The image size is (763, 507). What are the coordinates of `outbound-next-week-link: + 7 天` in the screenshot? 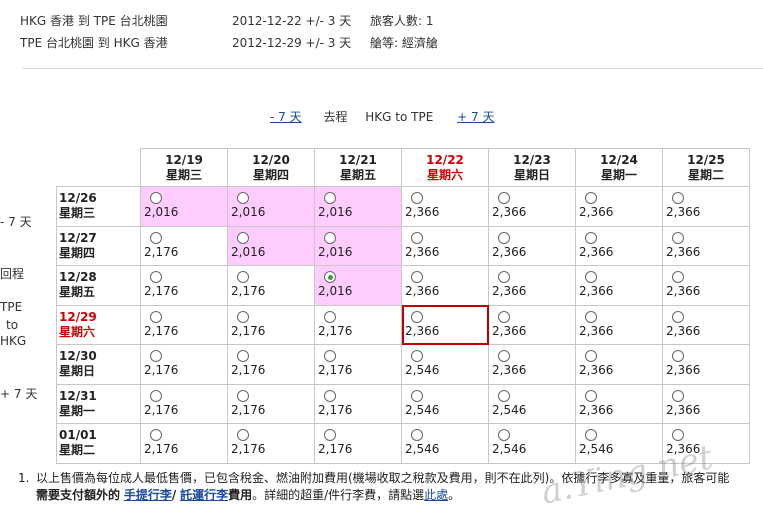 It's located at (475, 117).